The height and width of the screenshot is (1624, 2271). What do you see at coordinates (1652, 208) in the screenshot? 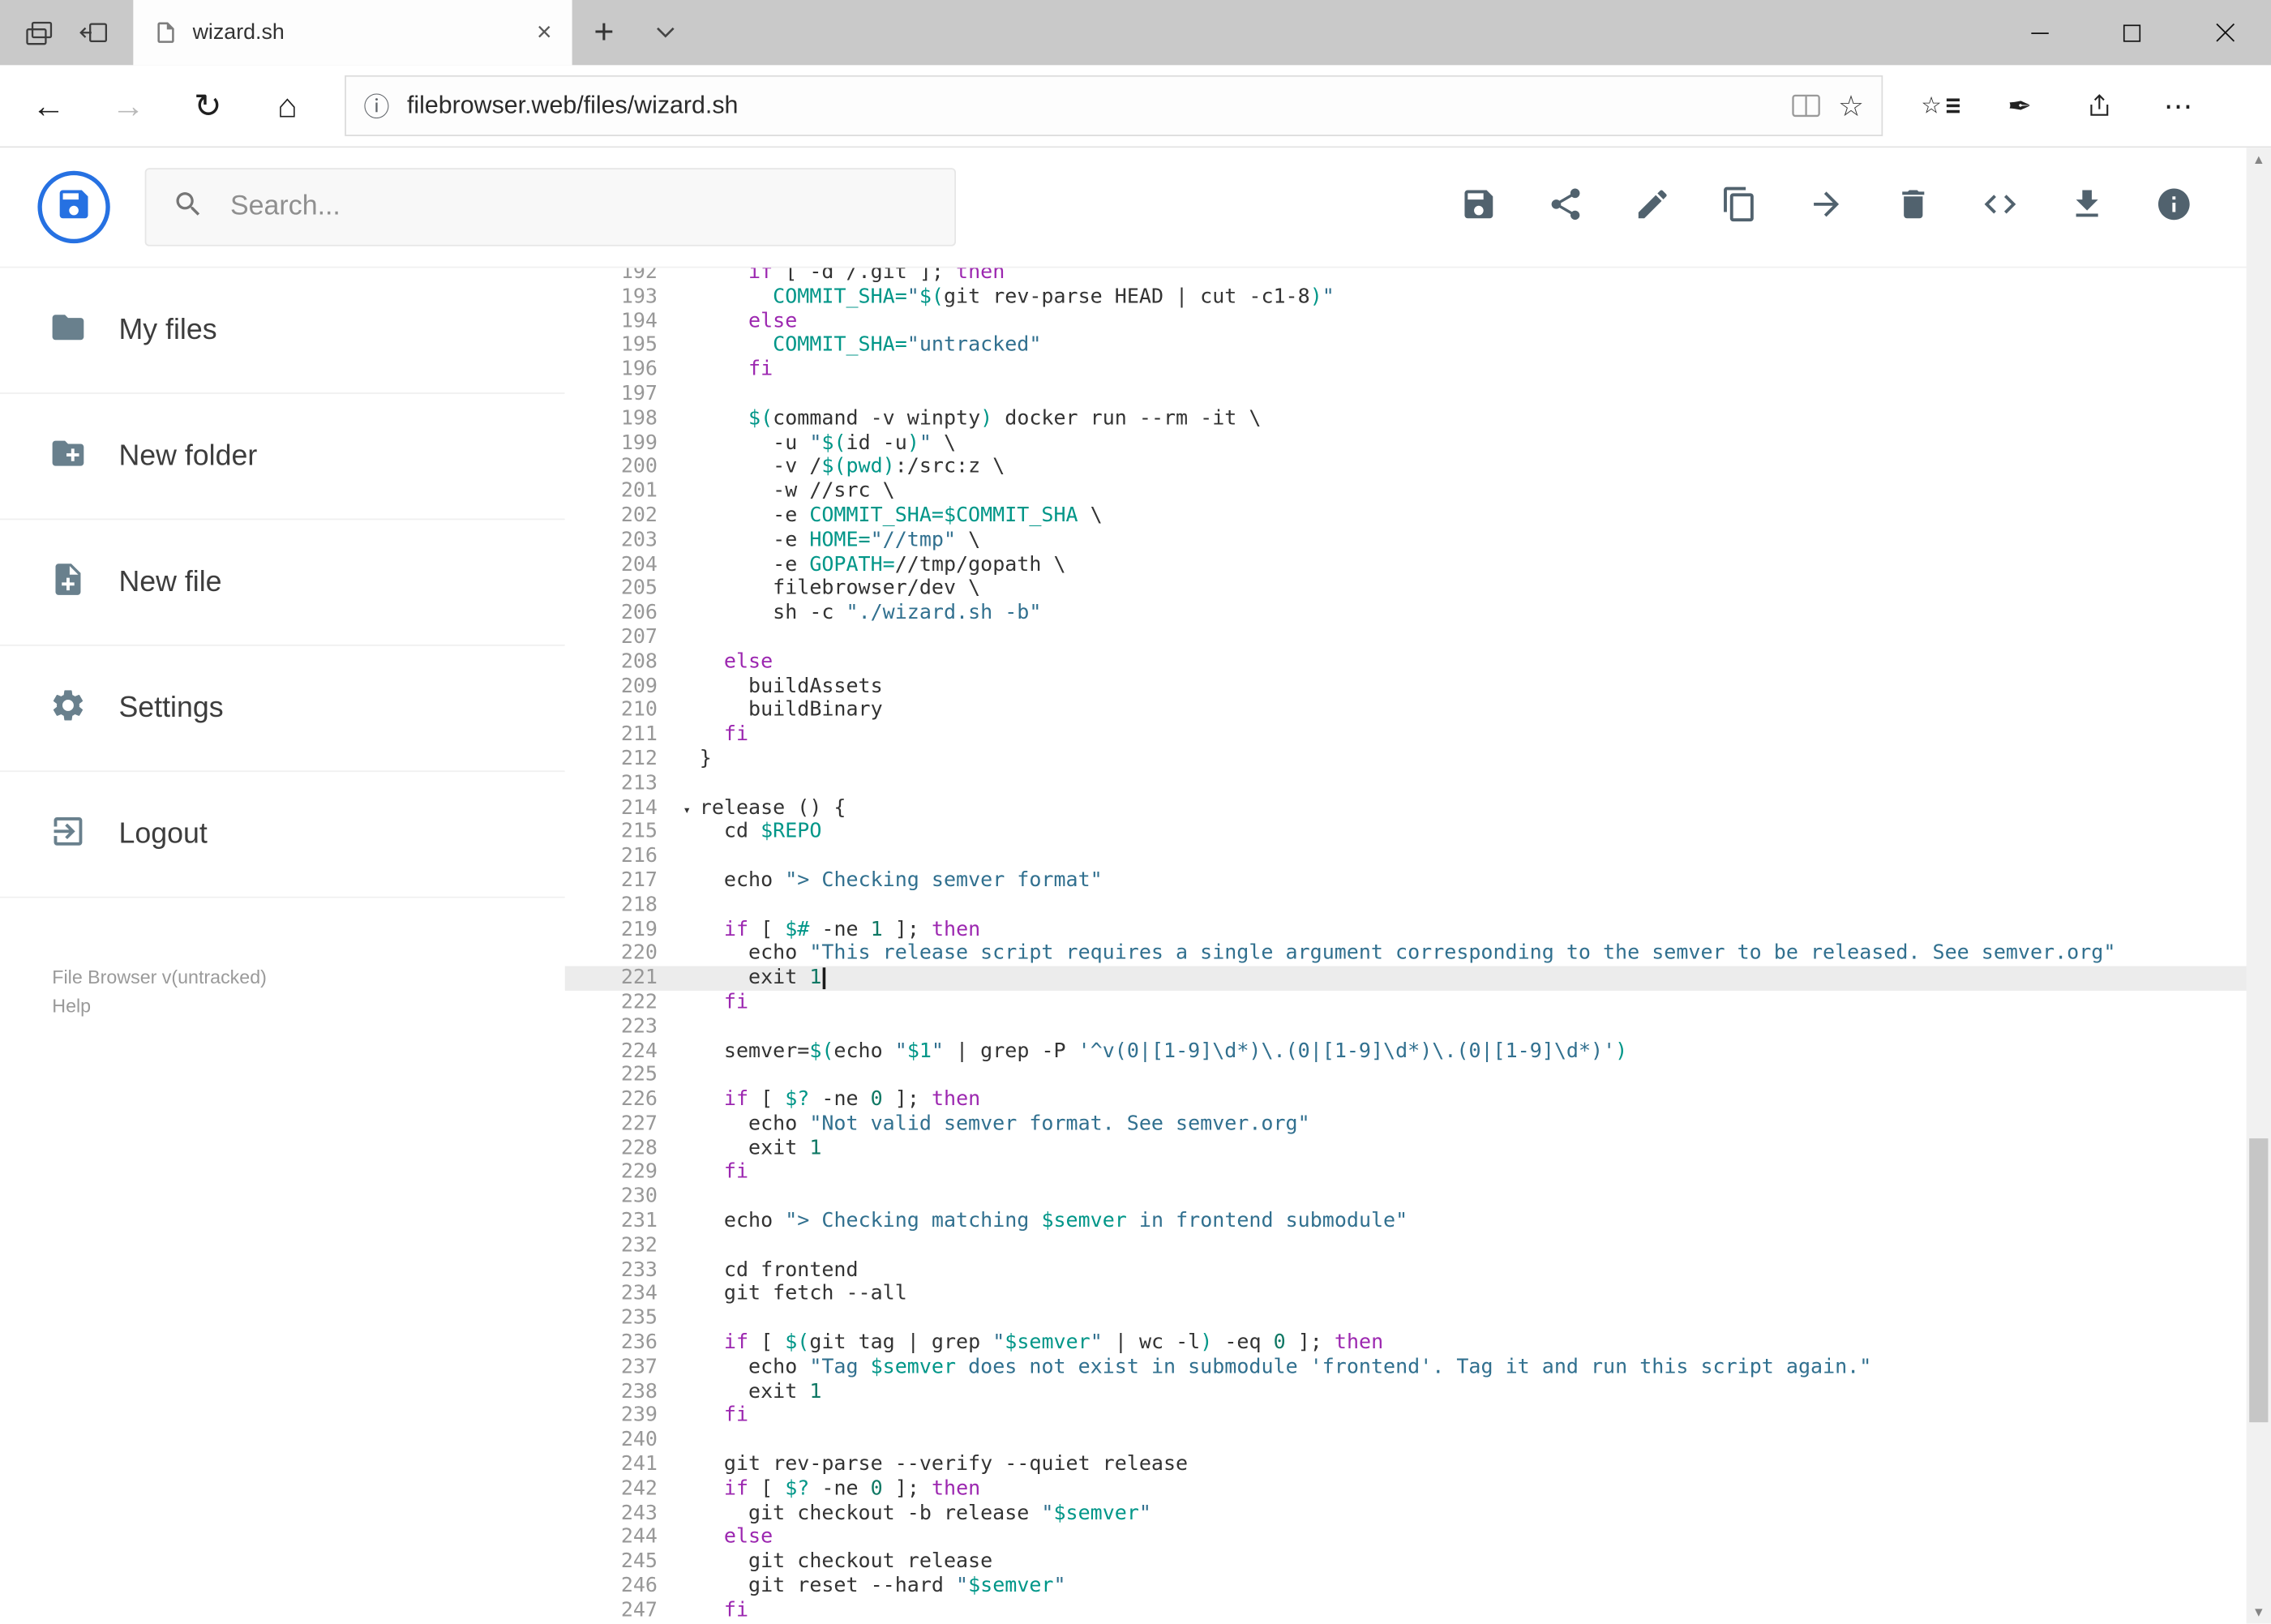
I see `toolbar-rename-button` at bounding box center [1652, 208].